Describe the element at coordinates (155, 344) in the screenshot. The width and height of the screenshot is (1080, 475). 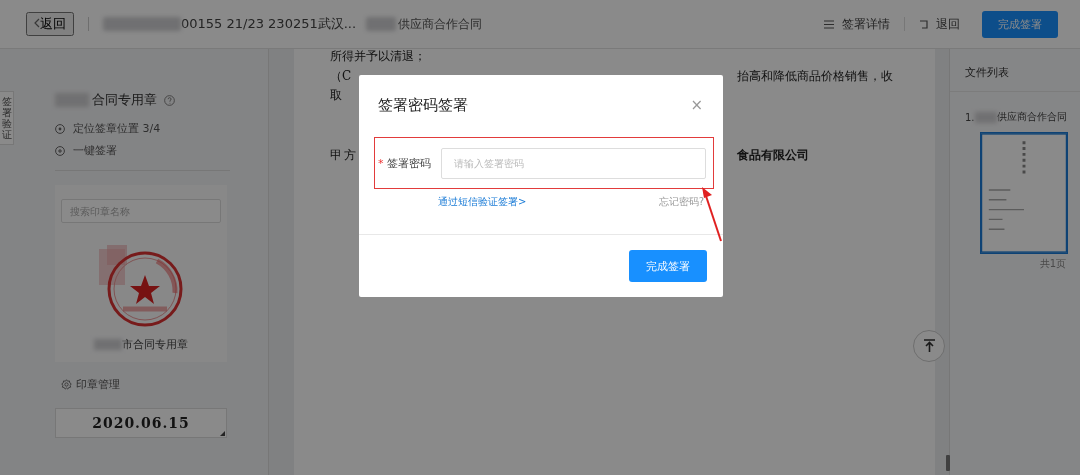
I see `seal-name: 市合同专用章` at that location.